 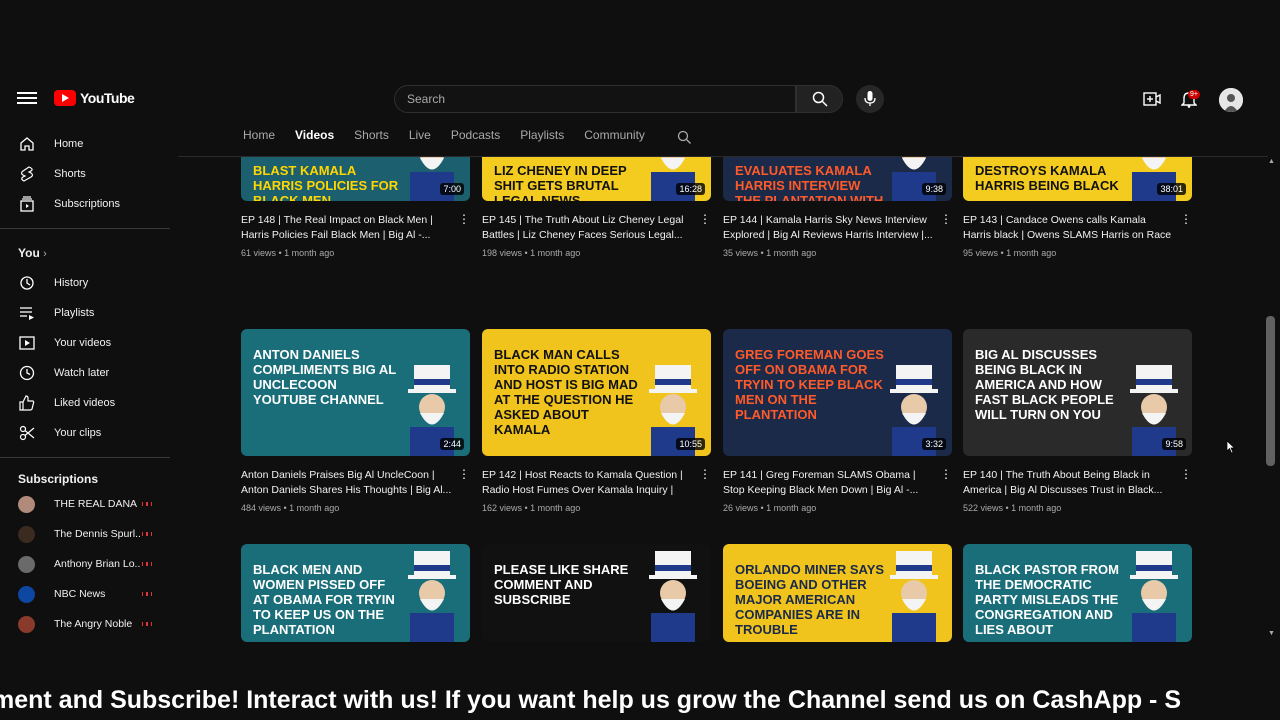 I want to click on subscription-item: NBC News, so click(x=87, y=594).